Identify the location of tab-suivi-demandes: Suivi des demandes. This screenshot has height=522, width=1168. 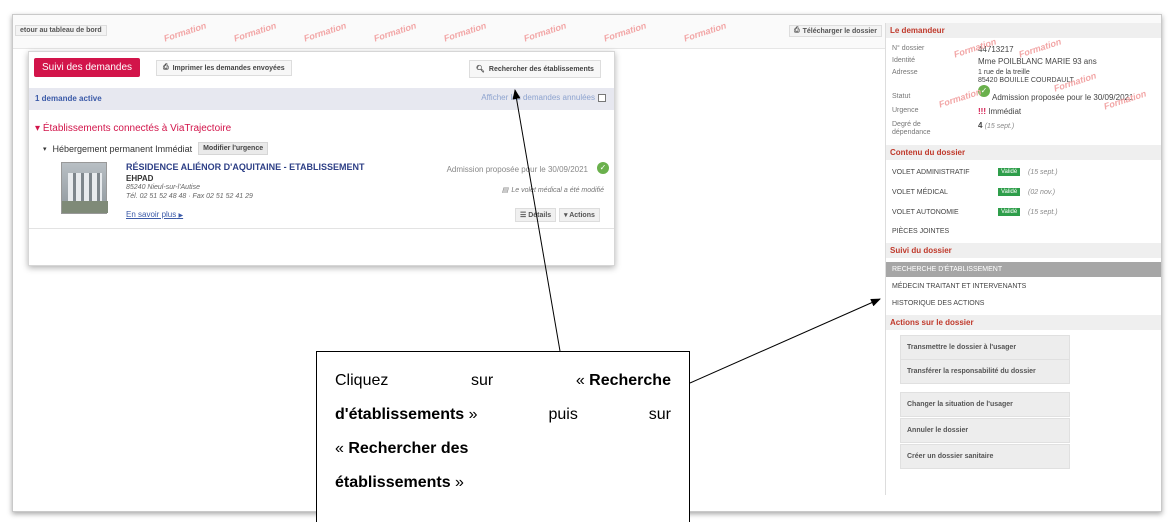
(87, 67).